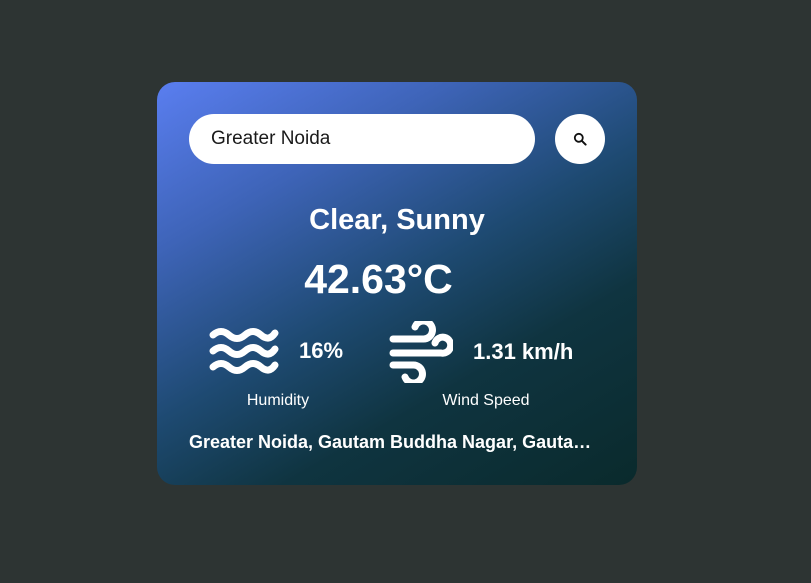 Image resolution: width=811 pixels, height=583 pixels. I want to click on wind-stat: 1.31 km/h, so click(481, 352).